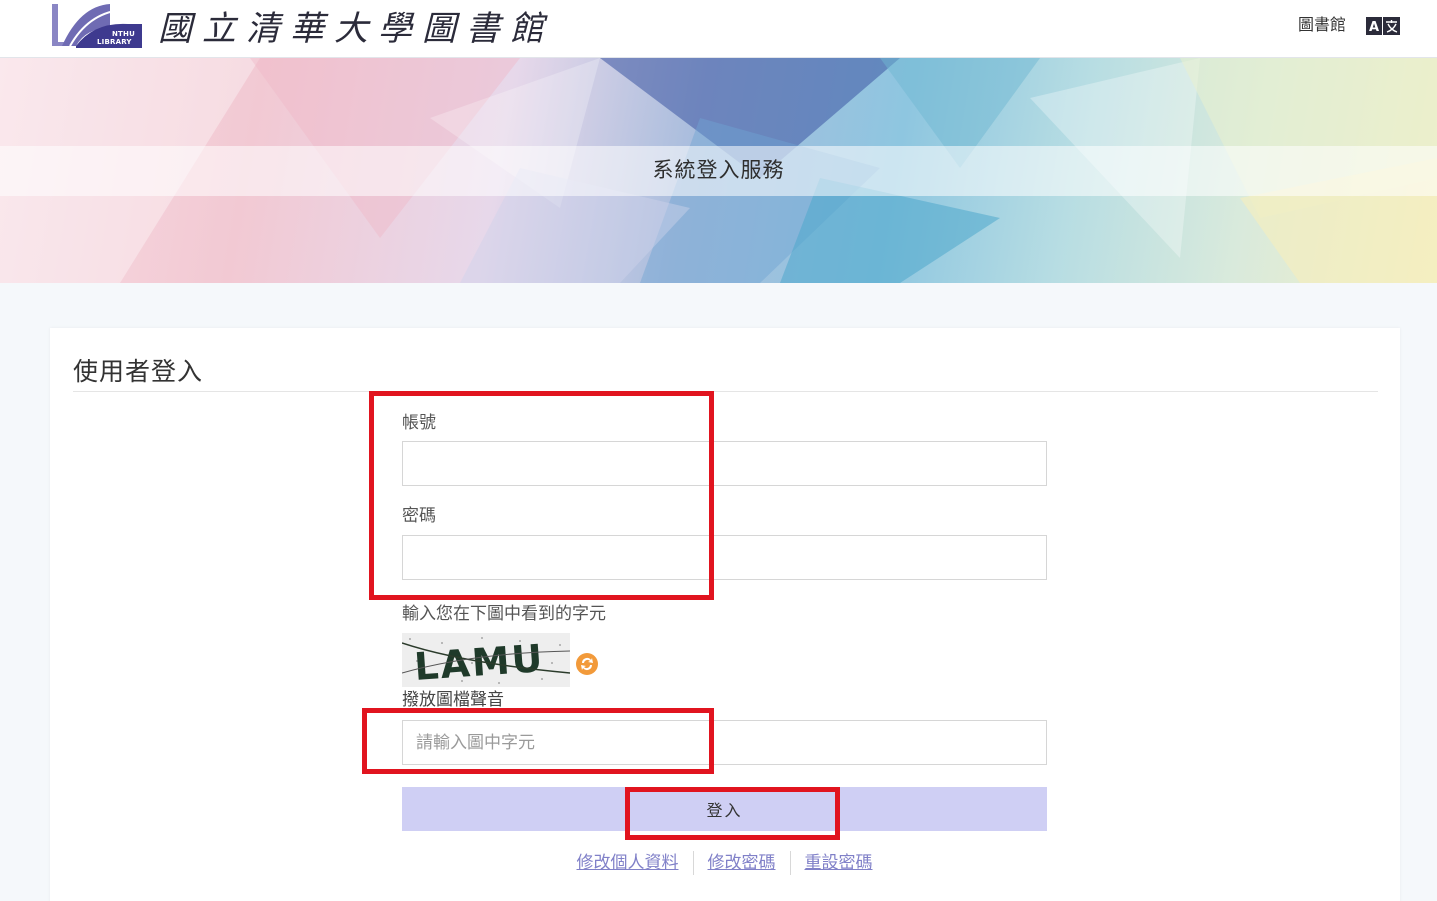  I want to click on account-links: 修改個人資料 修改密碼 重設密碼, so click(724, 861).